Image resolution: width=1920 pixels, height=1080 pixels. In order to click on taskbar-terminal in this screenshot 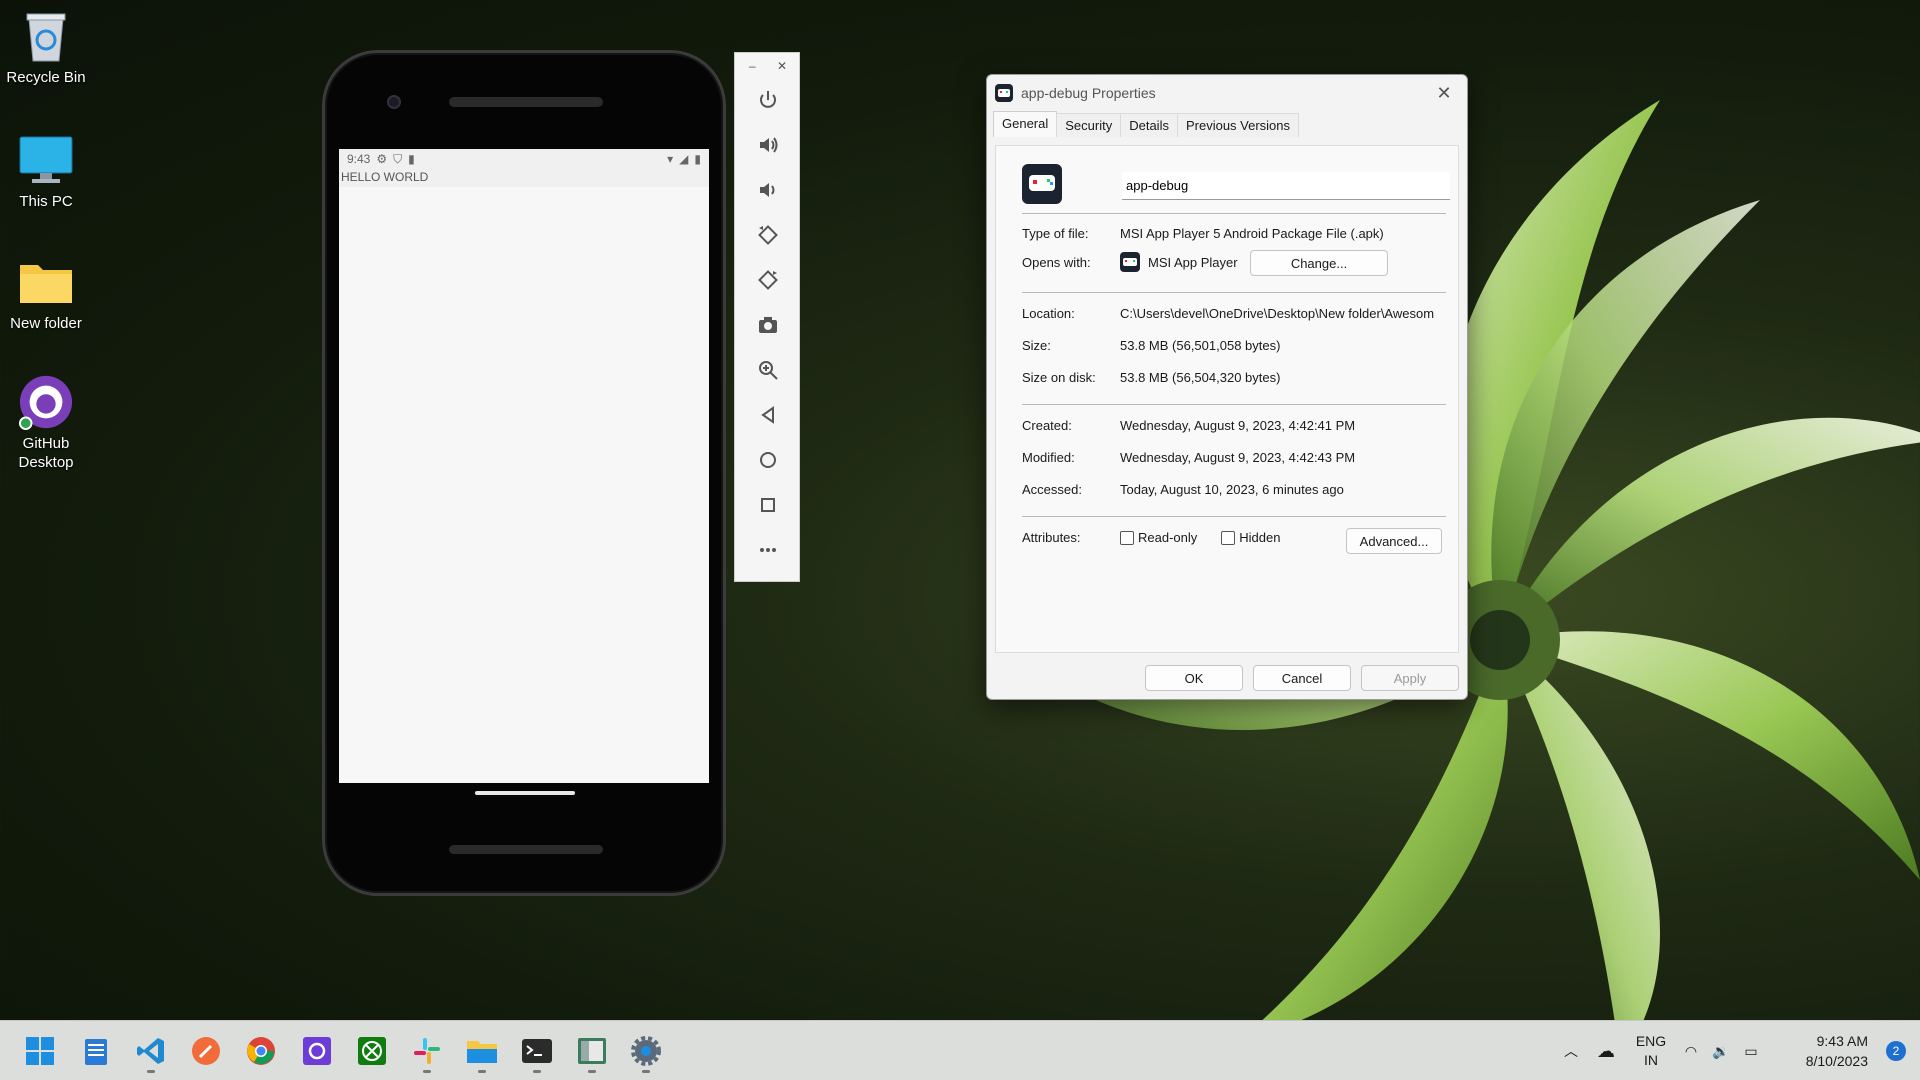, I will do `click(537, 1052)`.